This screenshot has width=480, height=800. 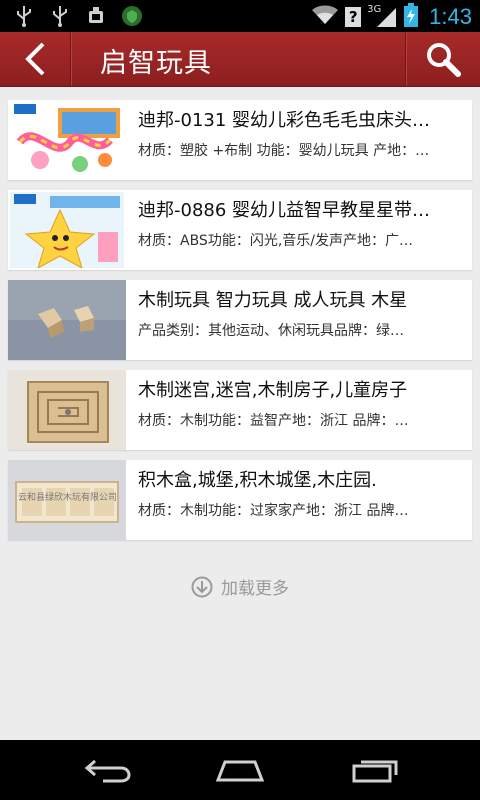 I want to click on load-more-button: 加载更多, so click(x=240, y=586).